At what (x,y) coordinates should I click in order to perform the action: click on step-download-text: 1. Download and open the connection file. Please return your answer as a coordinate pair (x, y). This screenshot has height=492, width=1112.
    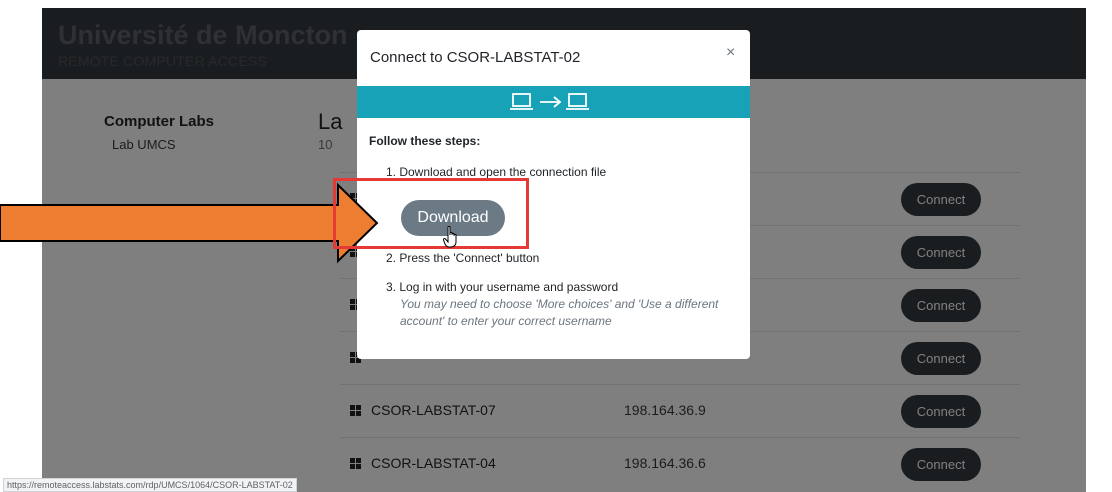
    Looking at the image, I should click on (496, 172).